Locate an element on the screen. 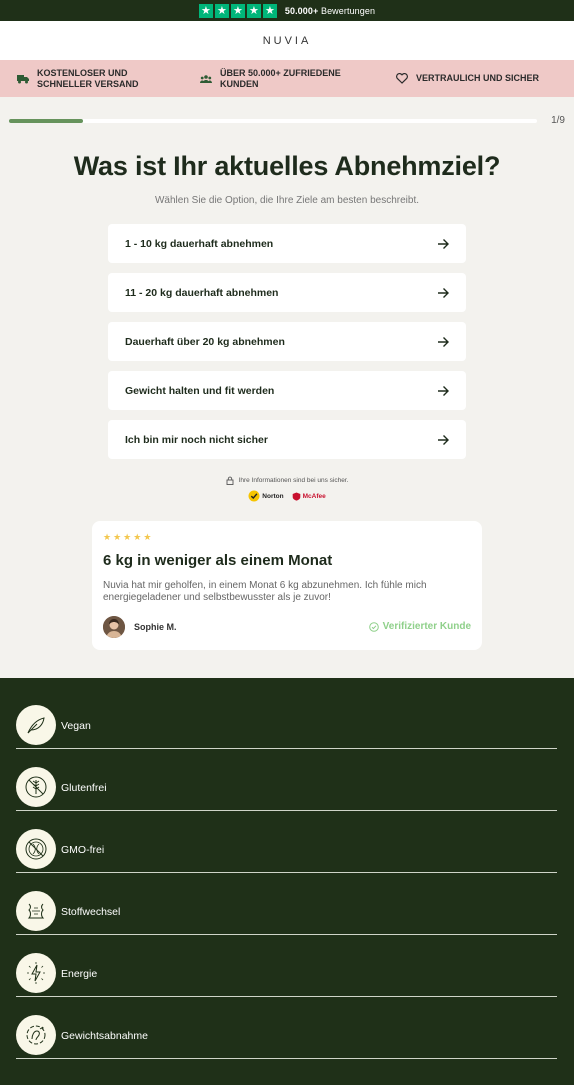 This screenshot has width=574, height=1085. answer-option-label: 11 - 20 kg dauerhaft abnehmen is located at coordinates (202, 292).